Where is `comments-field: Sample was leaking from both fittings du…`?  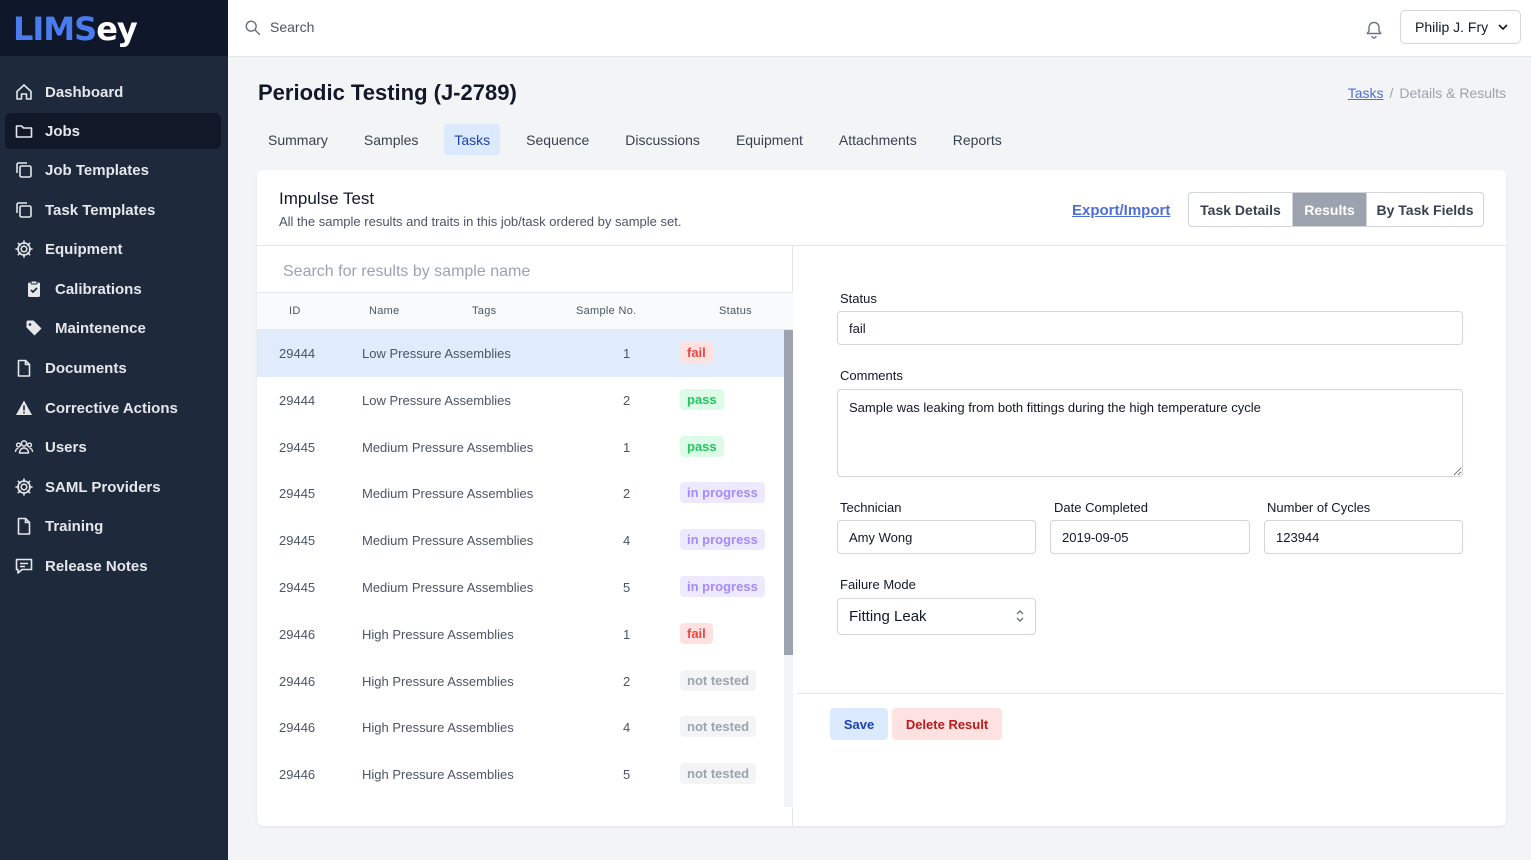 comments-field: Sample was leaking from both fittings du… is located at coordinates (1150, 433).